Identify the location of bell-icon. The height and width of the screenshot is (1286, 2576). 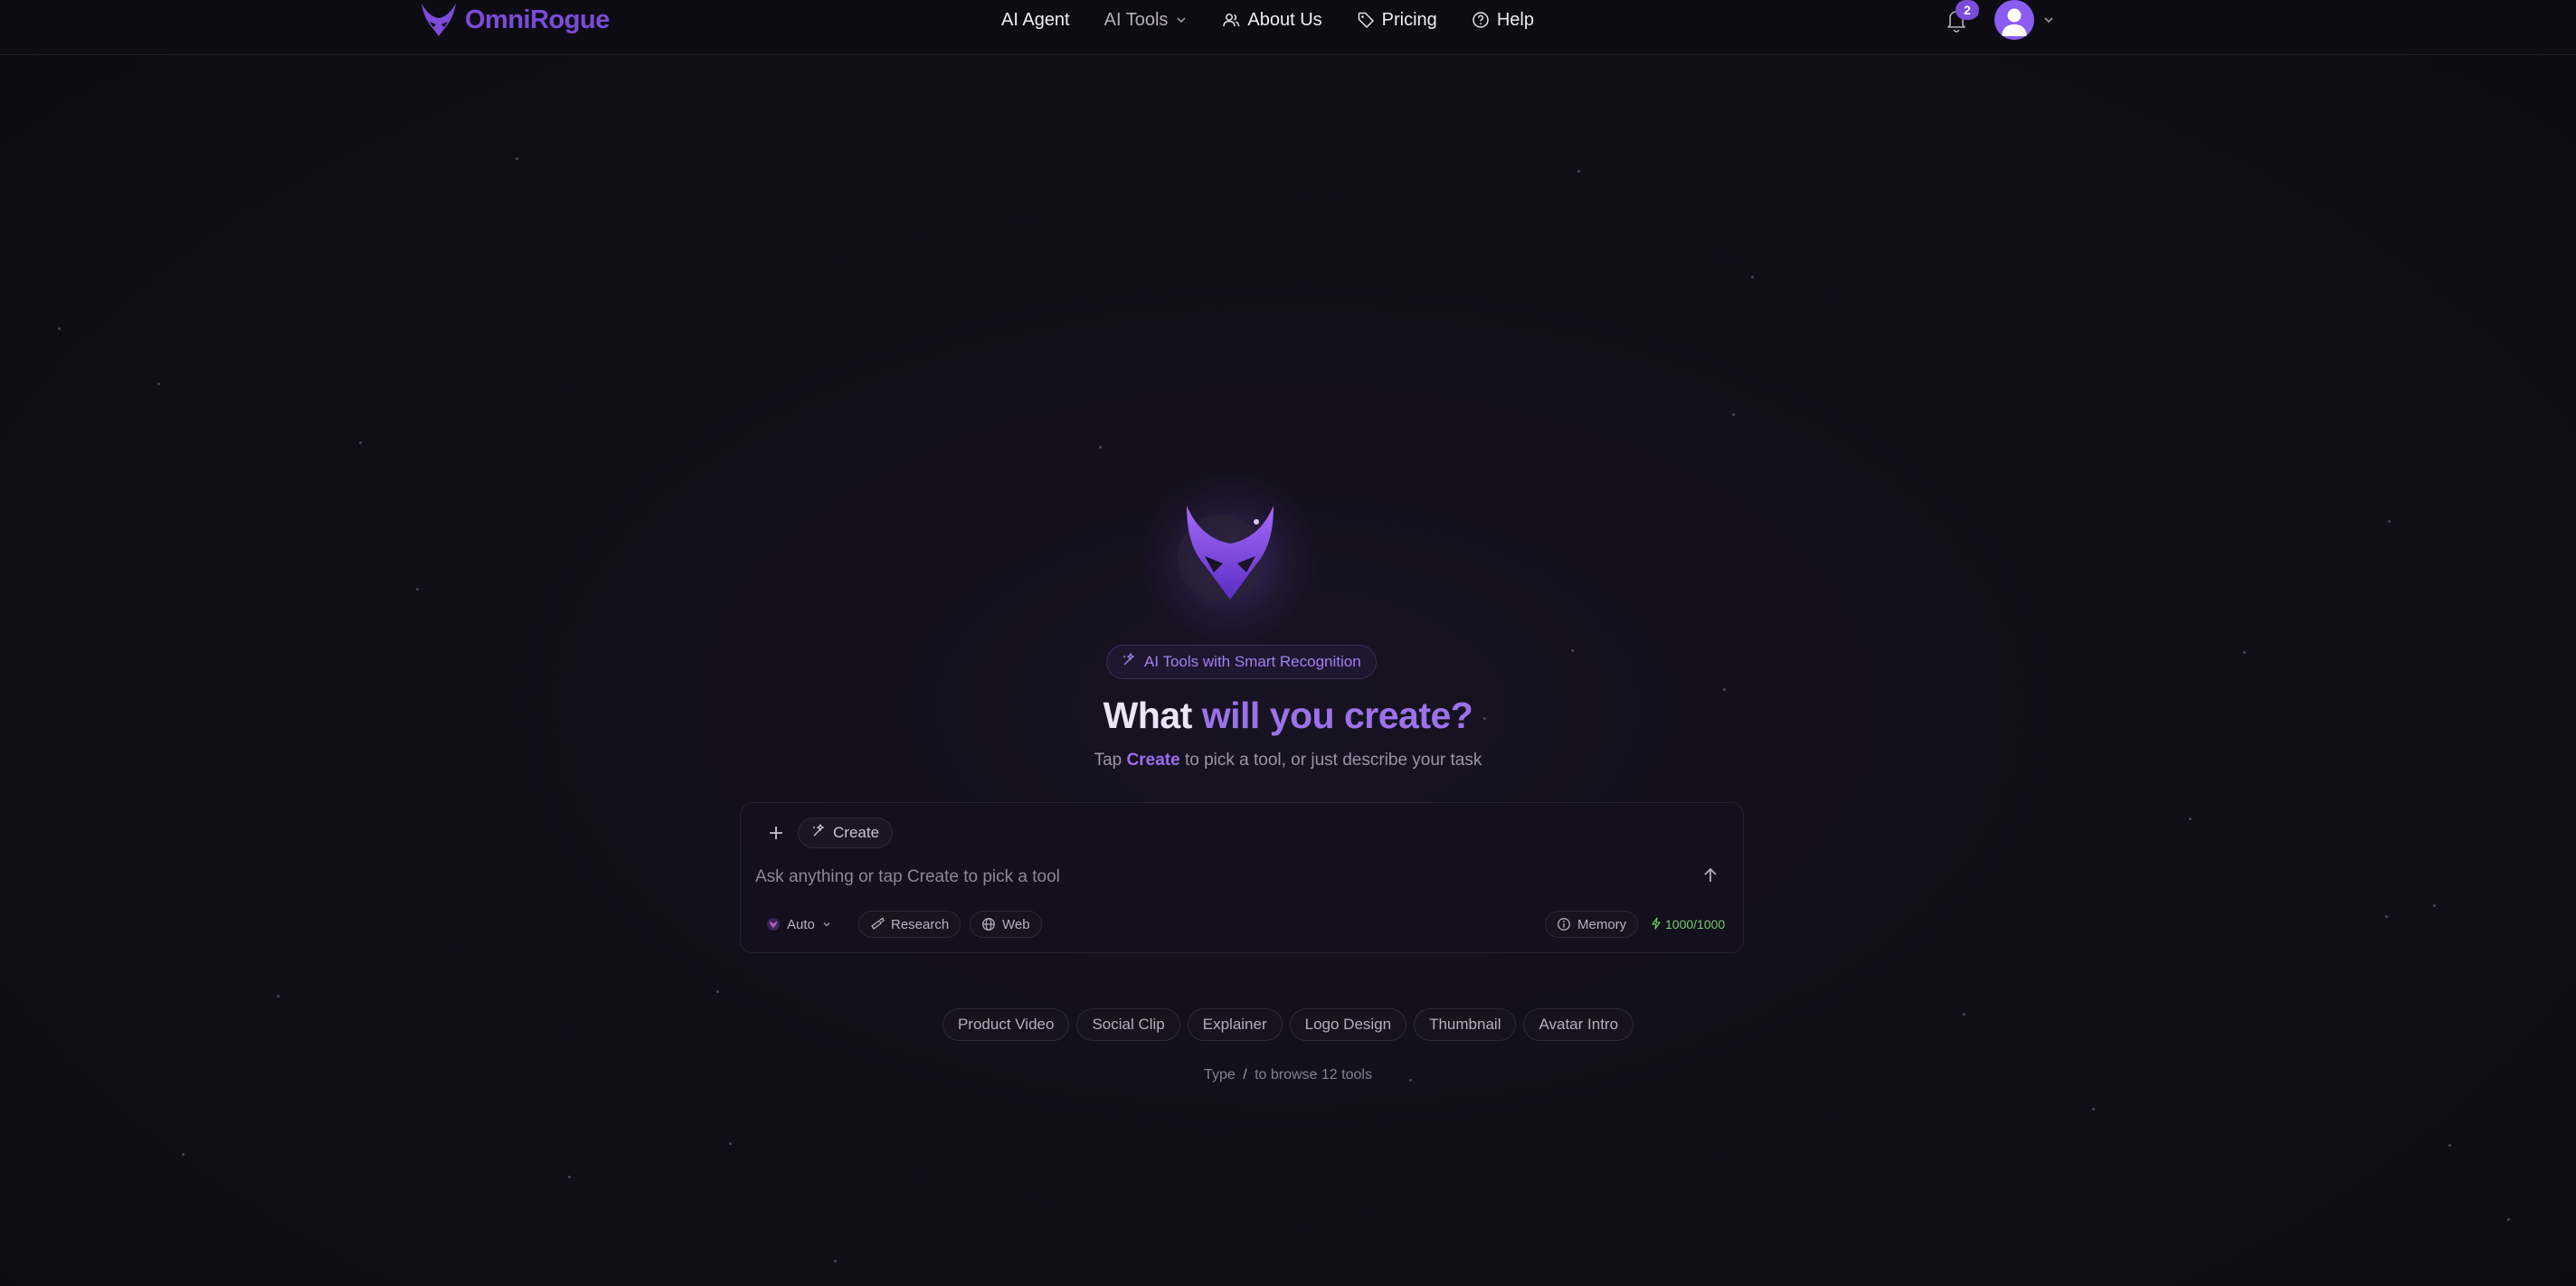
(1957, 24).